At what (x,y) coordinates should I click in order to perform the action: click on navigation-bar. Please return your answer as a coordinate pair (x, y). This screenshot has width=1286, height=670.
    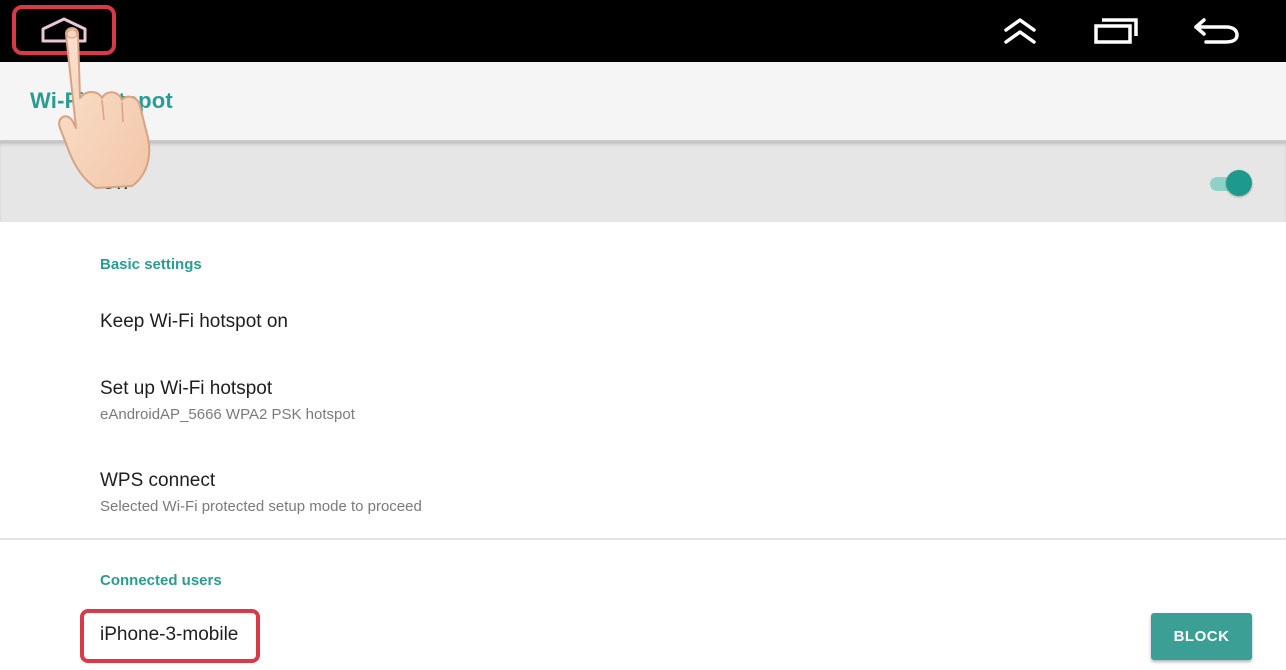
    Looking at the image, I should click on (643, 31).